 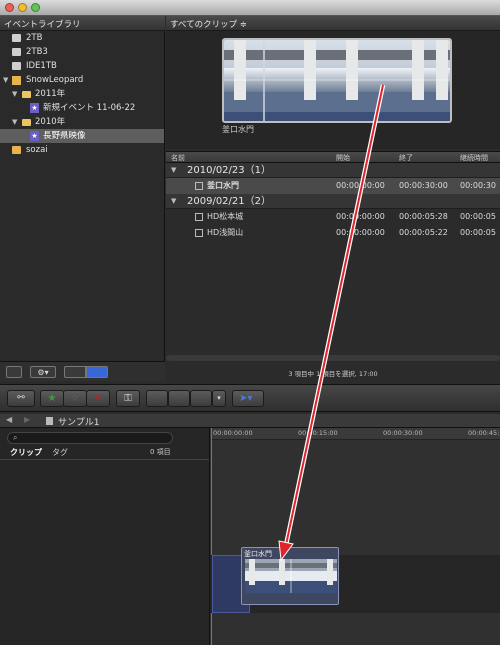 What do you see at coordinates (333, 157) in the screenshot?
I see `clip-list-header: 名前 開始 終了 継続時間` at bounding box center [333, 157].